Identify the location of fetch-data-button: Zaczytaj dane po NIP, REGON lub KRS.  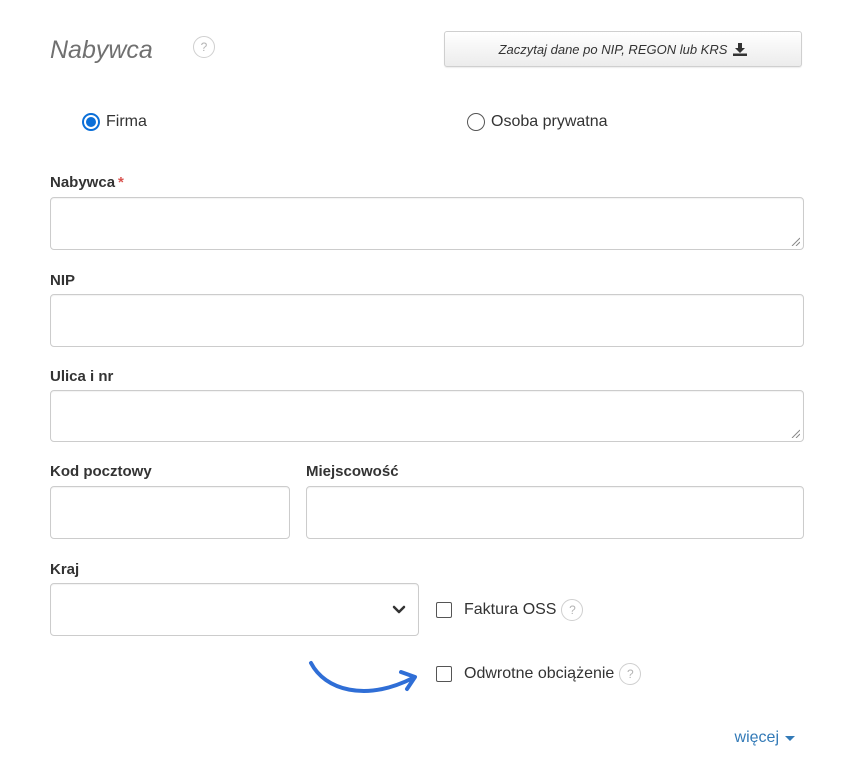
(623, 49).